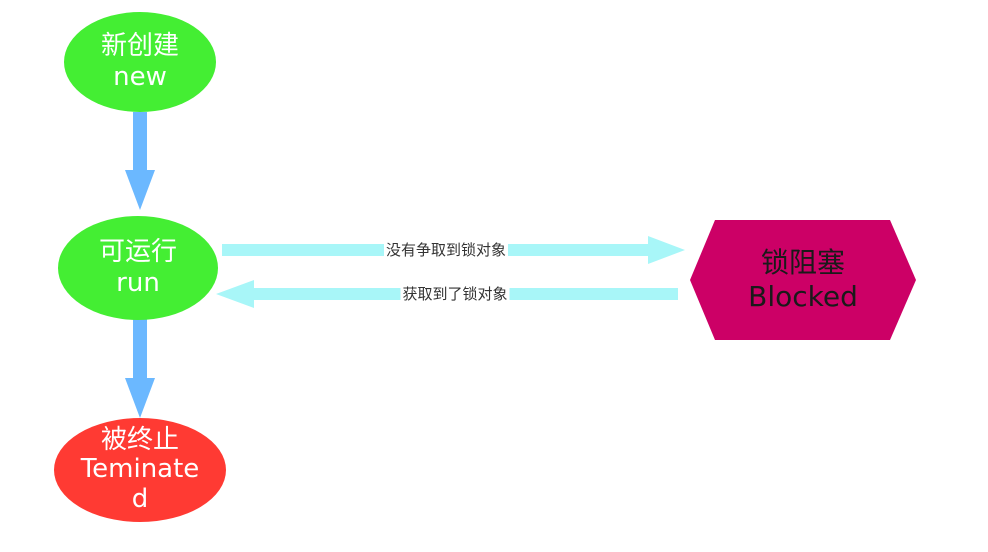 The image size is (988, 552). What do you see at coordinates (446, 250) in the screenshot?
I see `edge-label-run-to-blocked: 没有争取到锁对象` at bounding box center [446, 250].